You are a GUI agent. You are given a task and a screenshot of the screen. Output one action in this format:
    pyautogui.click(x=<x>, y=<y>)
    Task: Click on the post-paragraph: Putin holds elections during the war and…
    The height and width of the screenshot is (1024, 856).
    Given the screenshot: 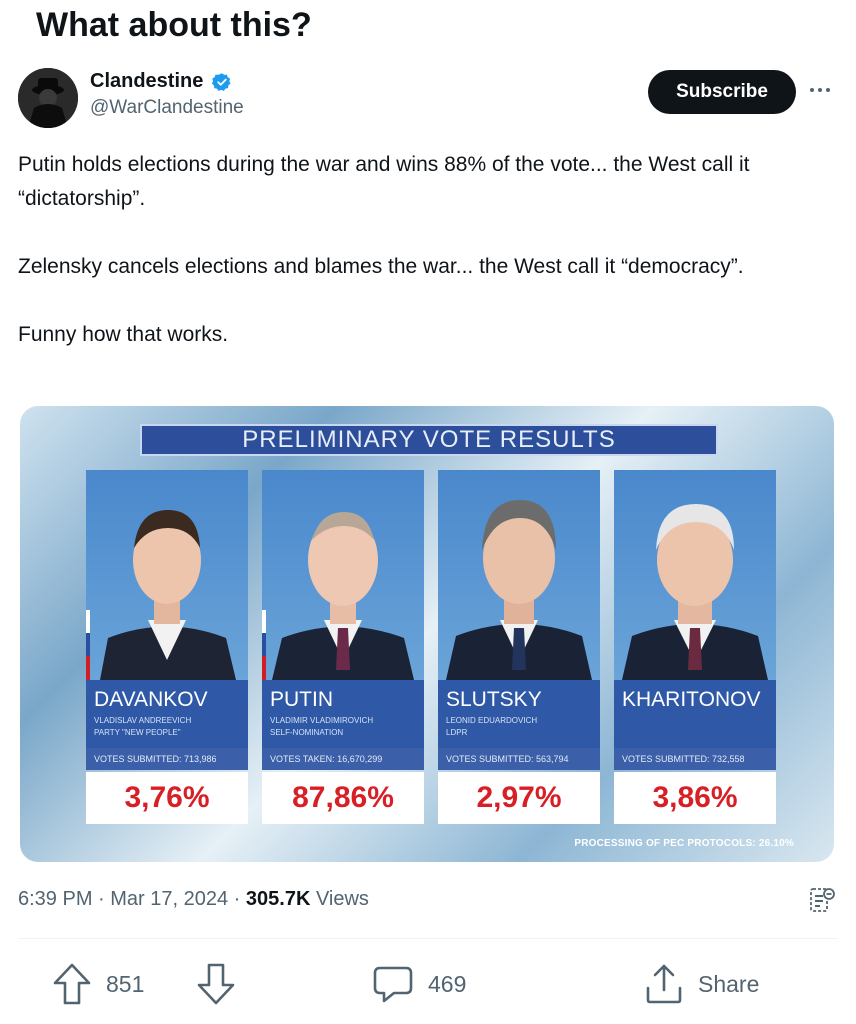 What is the action you would take?
    pyautogui.click(x=384, y=181)
    